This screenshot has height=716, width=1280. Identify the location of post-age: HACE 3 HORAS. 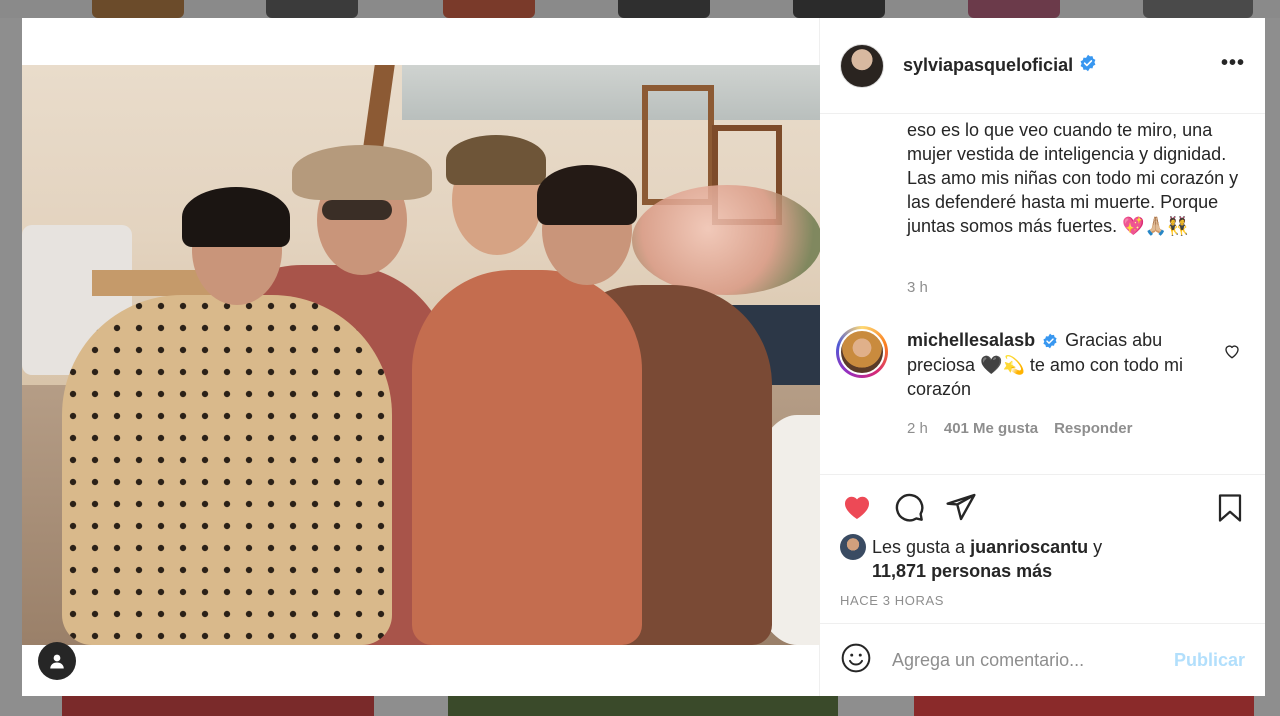
(892, 600).